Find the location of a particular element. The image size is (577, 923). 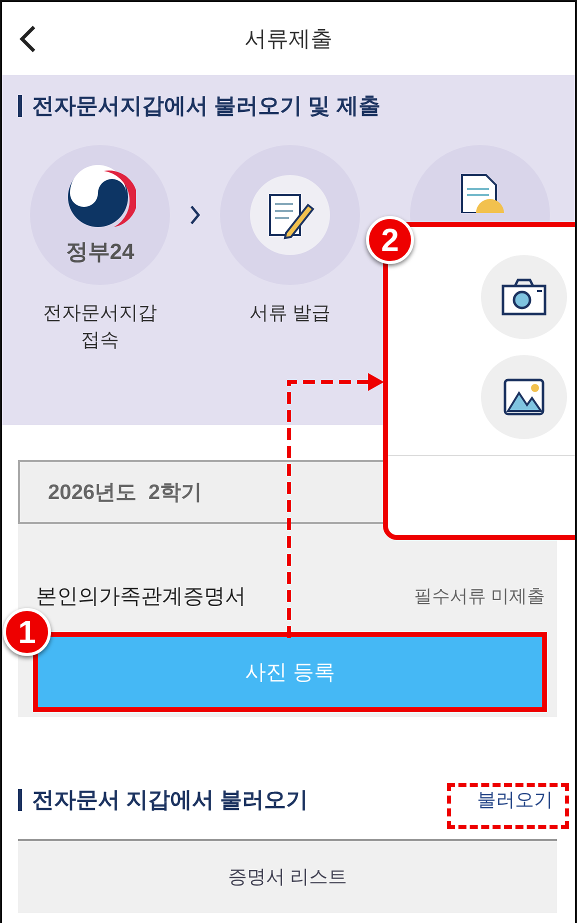

image-icon is located at coordinates (524, 397).